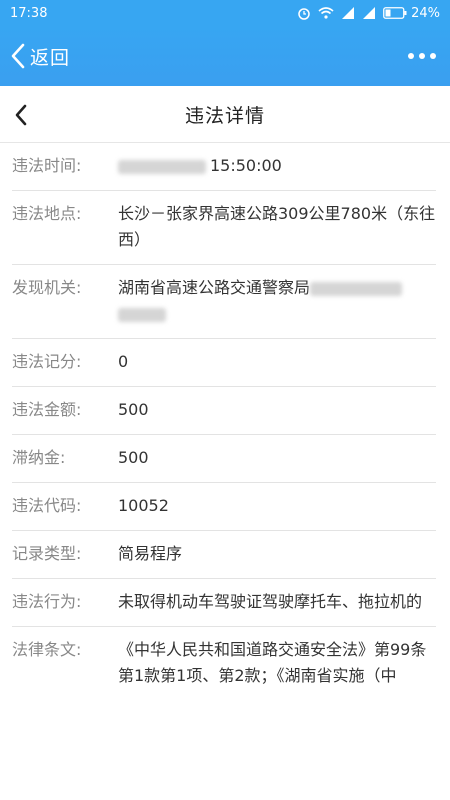  Describe the element at coordinates (29, 13) in the screenshot. I see `status-time: 17:38` at that location.